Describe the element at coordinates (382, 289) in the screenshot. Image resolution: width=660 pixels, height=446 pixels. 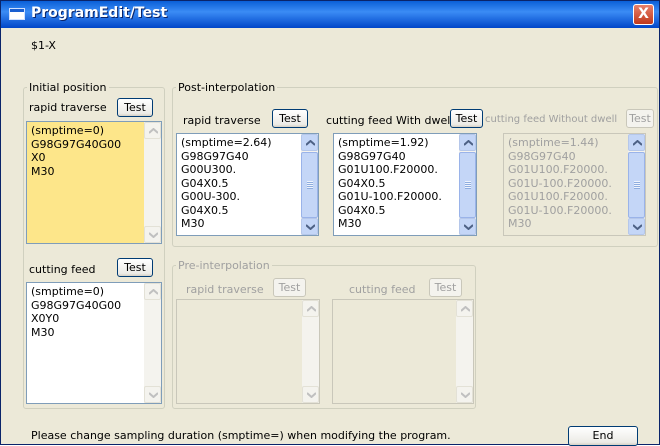
I see `pre-cutting-label: cutting feed` at that location.